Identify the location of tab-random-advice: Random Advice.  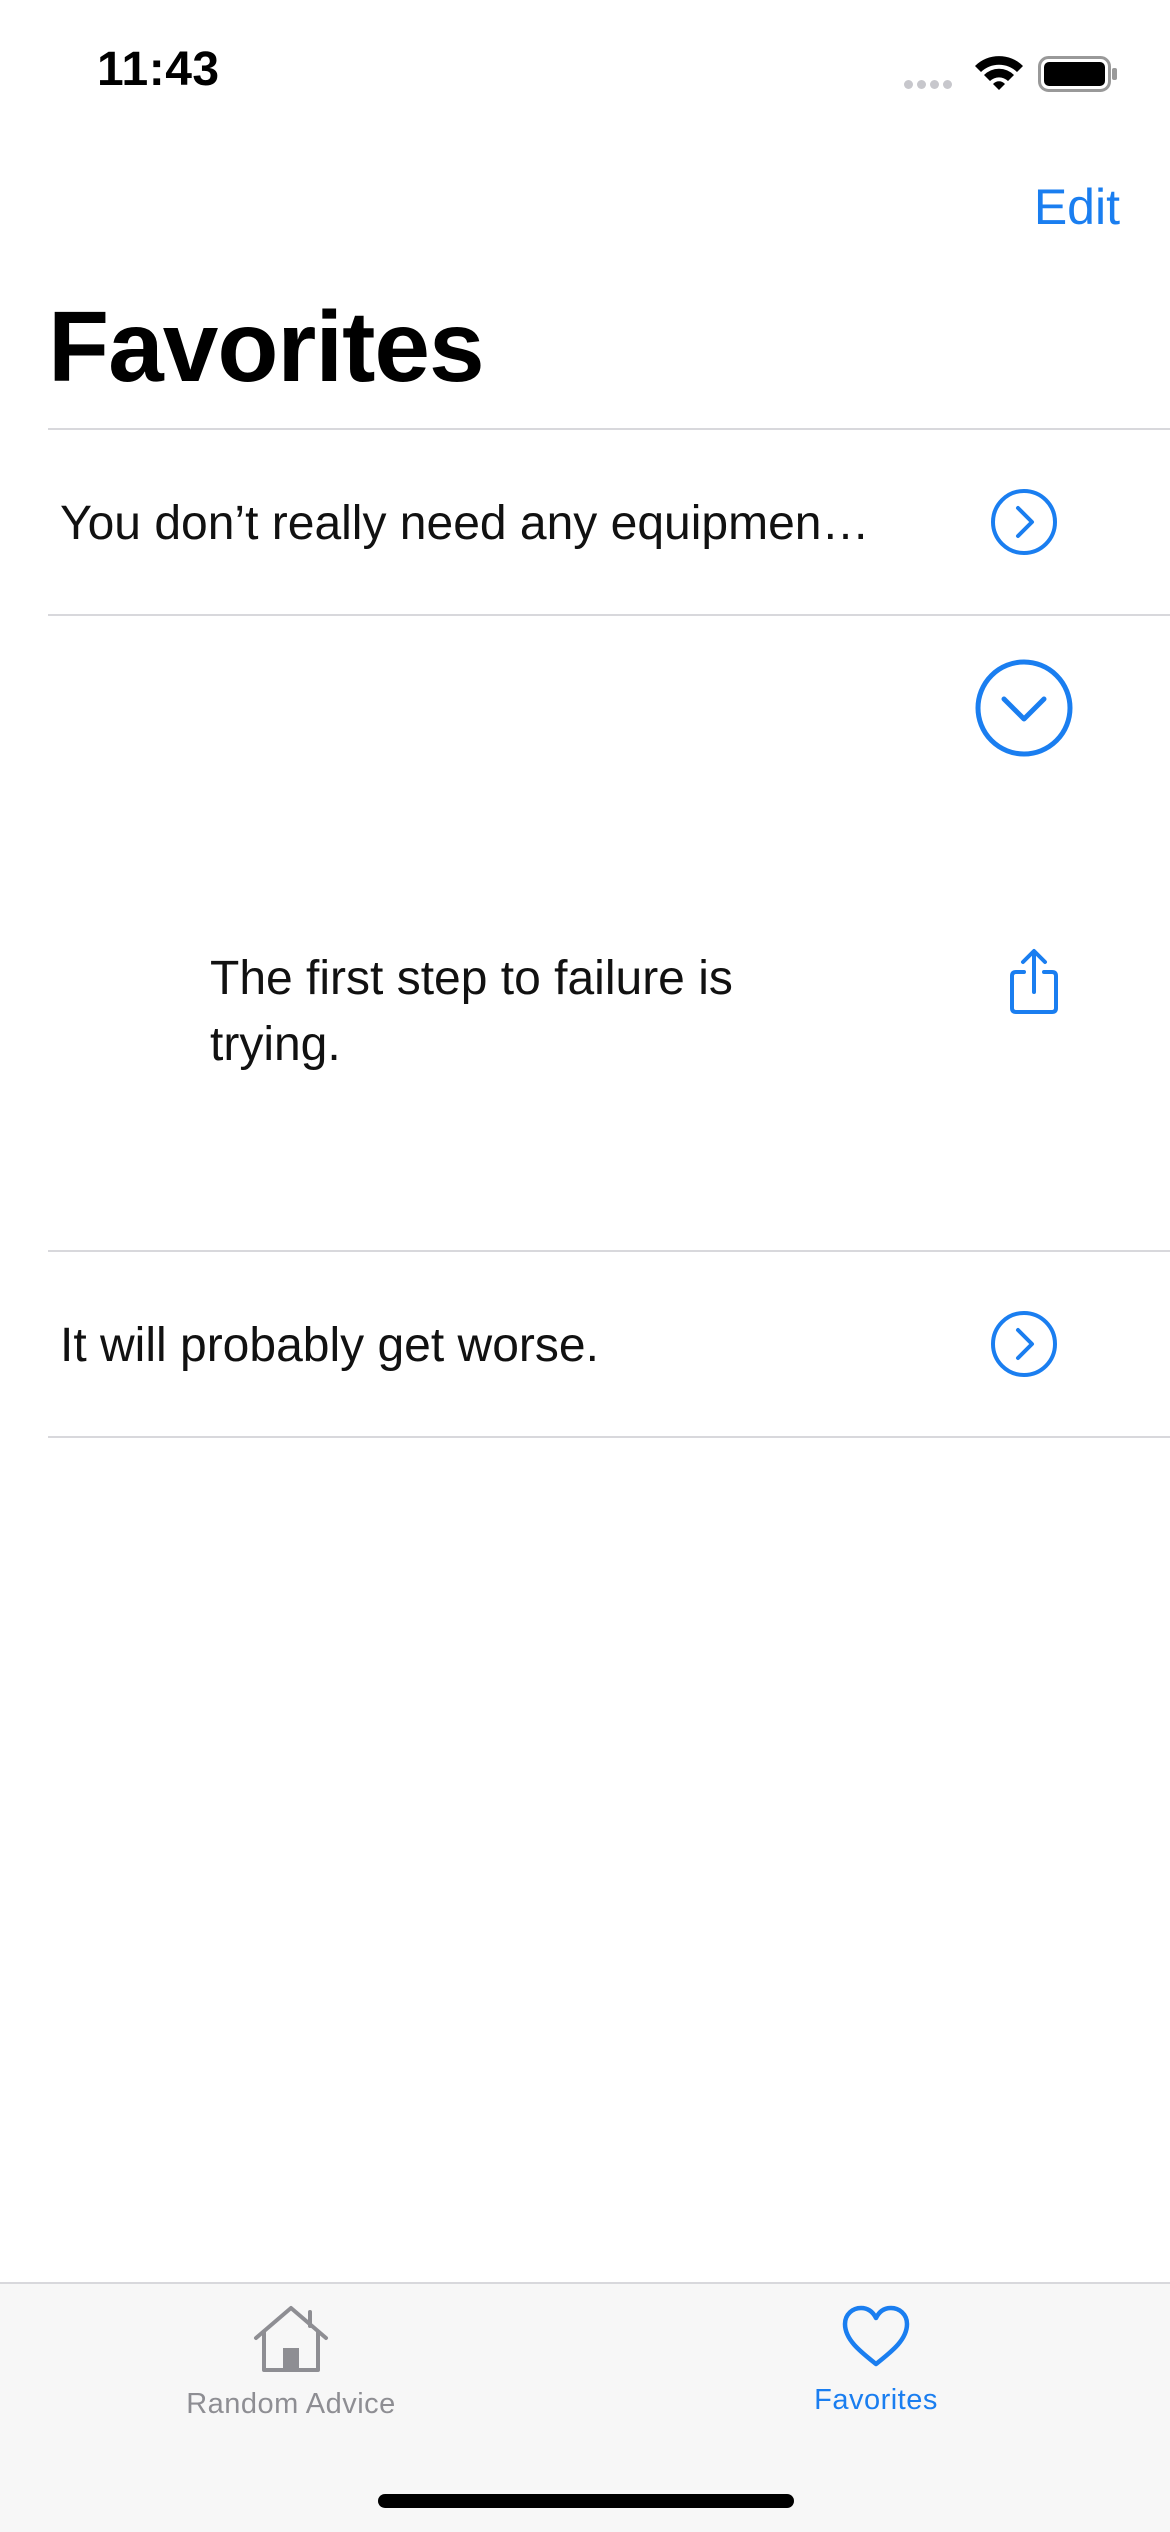
(291, 2374).